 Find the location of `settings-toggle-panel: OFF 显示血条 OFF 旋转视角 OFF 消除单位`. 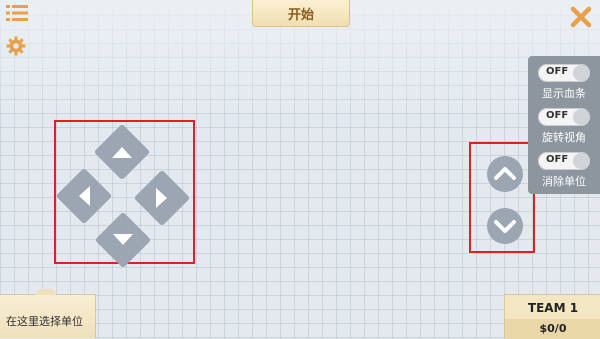

settings-toggle-panel: OFF 显示血条 OFF 旋转视角 OFF 消除单位 is located at coordinates (564, 125).